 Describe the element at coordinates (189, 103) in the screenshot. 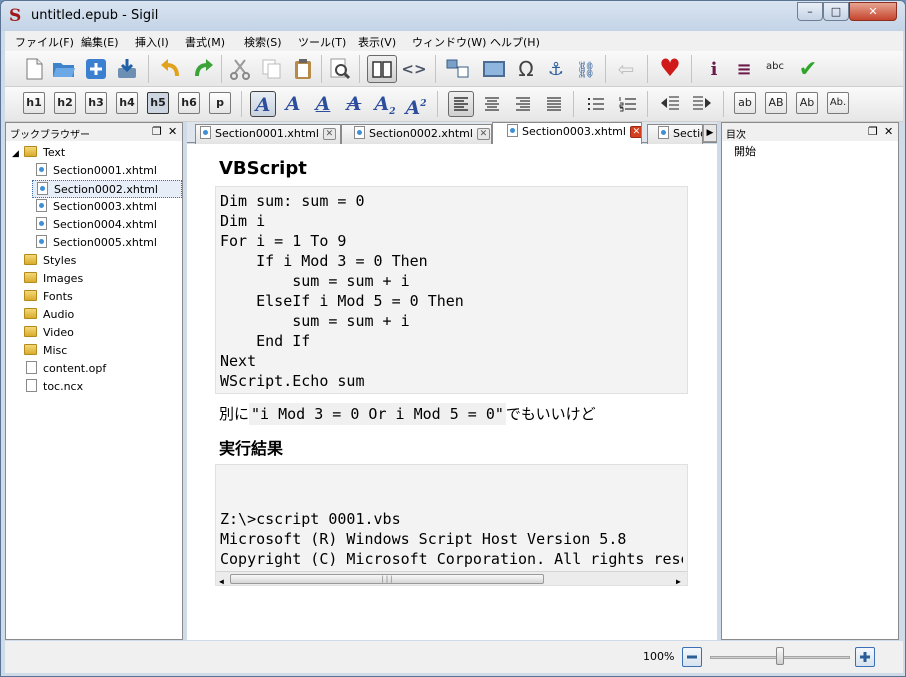

I see `heading-h6-button: h6` at that location.